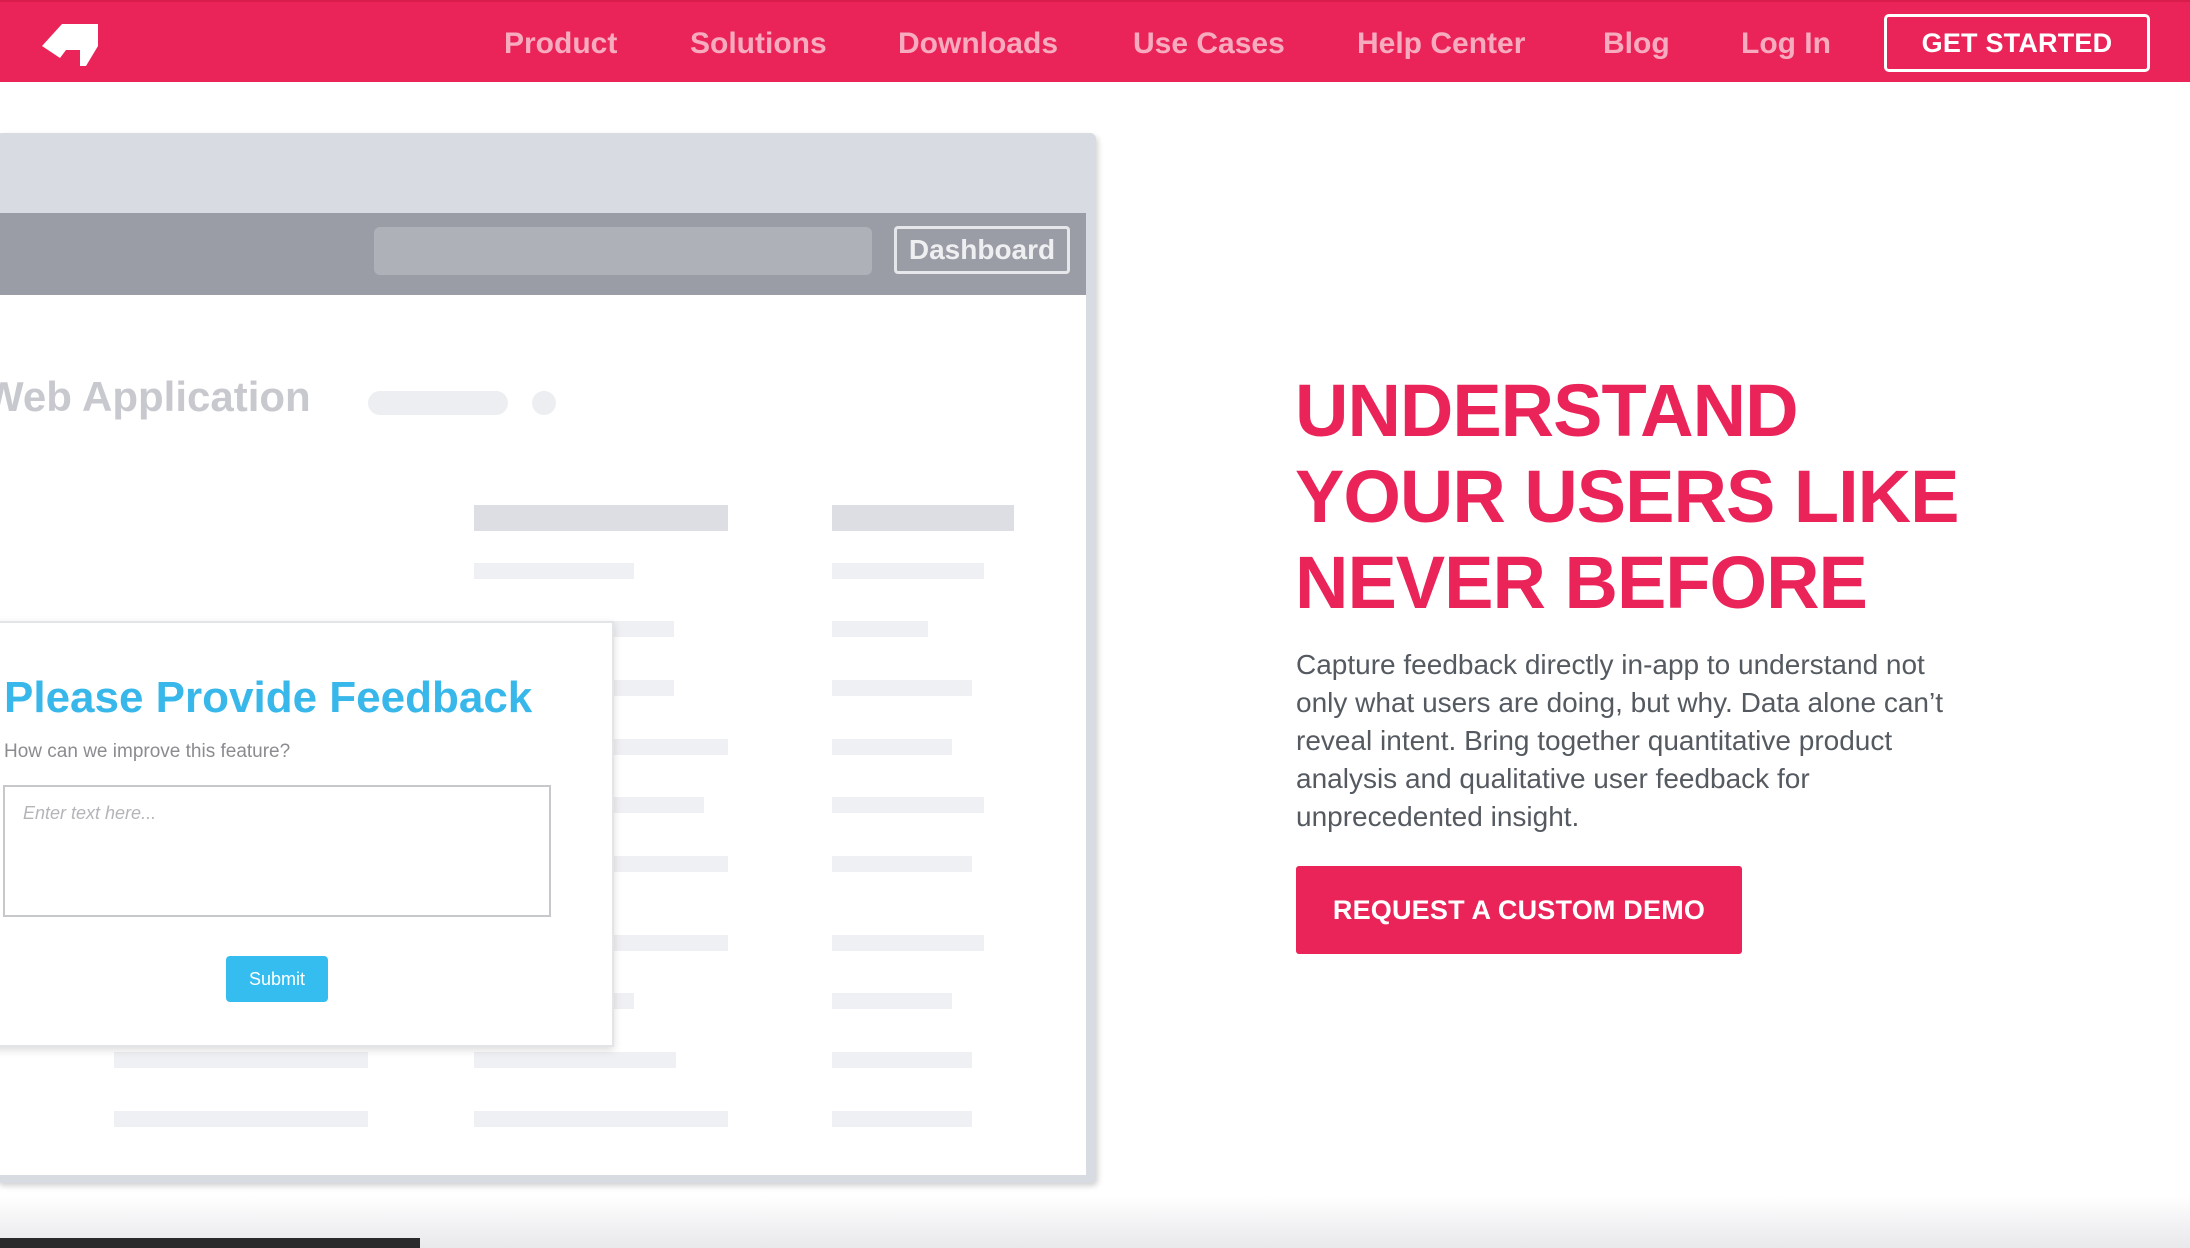 The height and width of the screenshot is (1248, 2190). Describe the element at coordinates (210, 1243) in the screenshot. I see `bottom-edge-strip` at that location.